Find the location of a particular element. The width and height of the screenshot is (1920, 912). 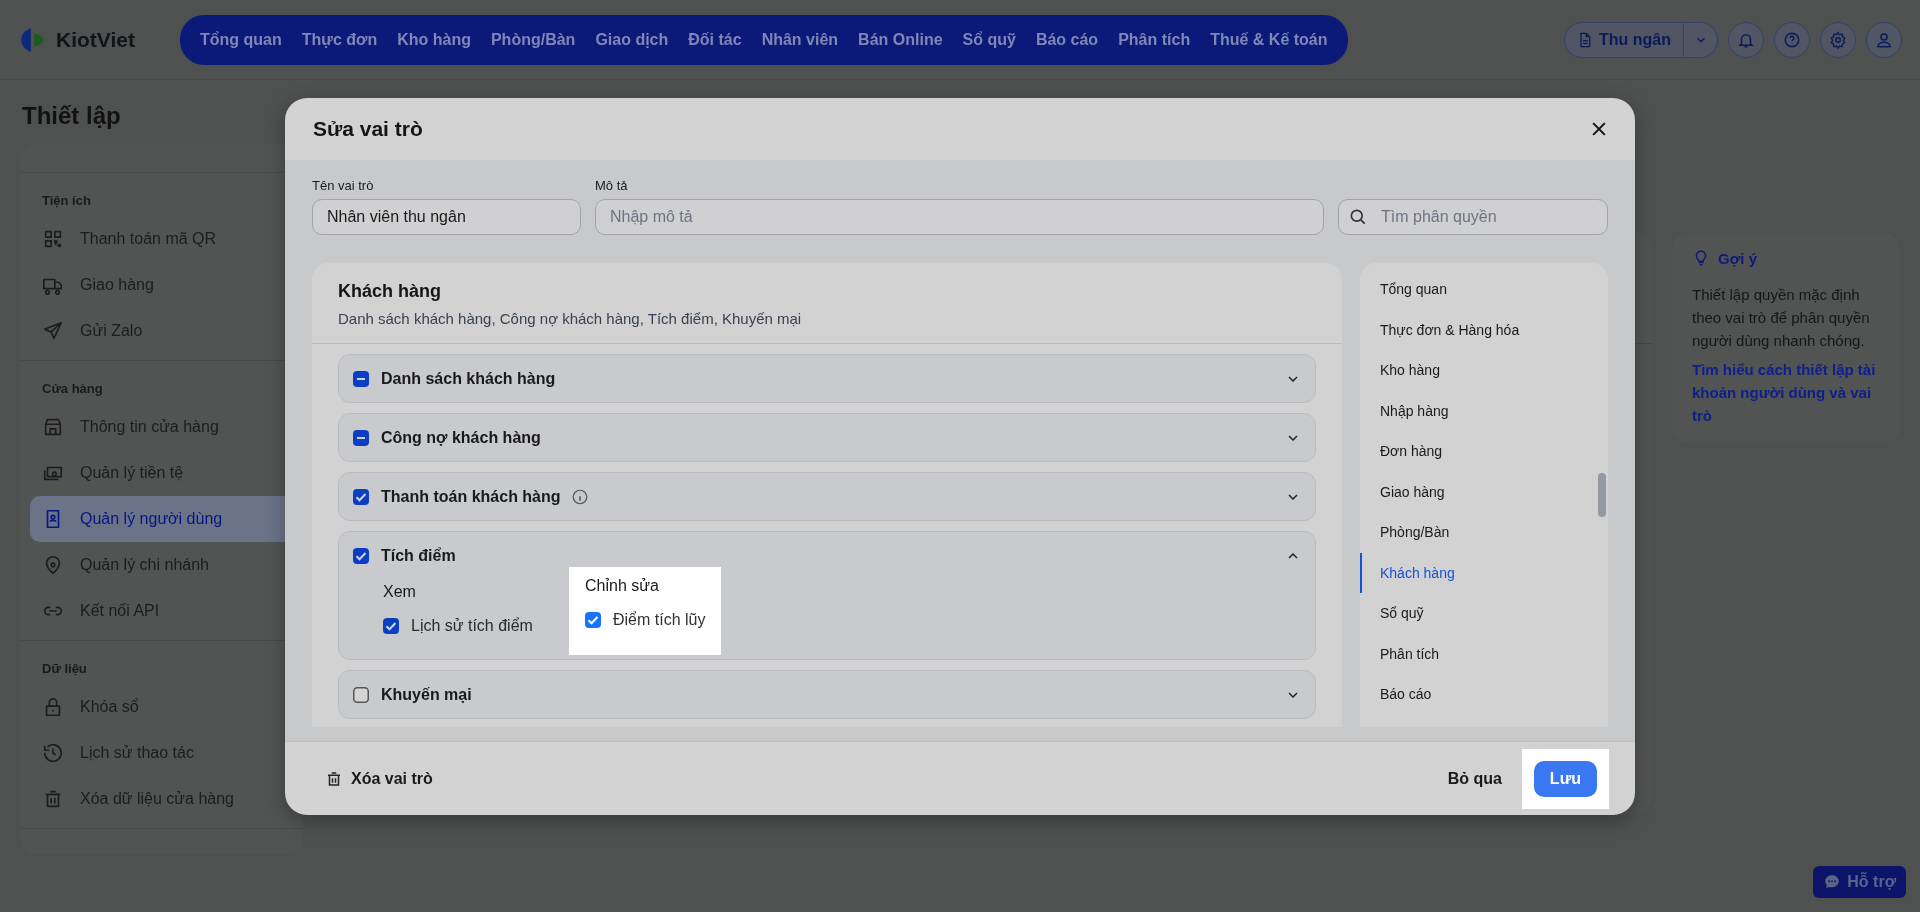

column-title: Xem is located at coordinates (400, 592).